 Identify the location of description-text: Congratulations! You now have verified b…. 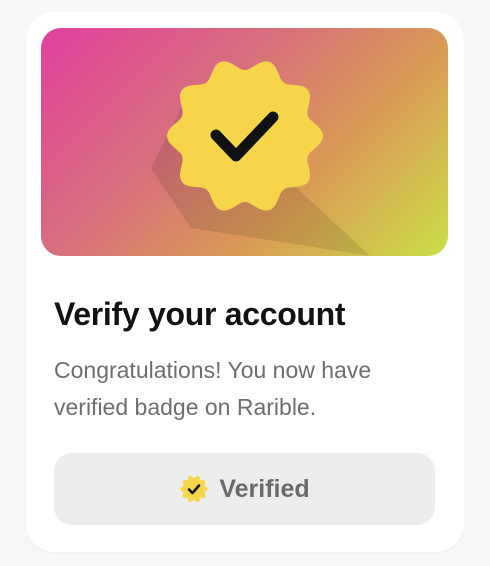
(213, 388).